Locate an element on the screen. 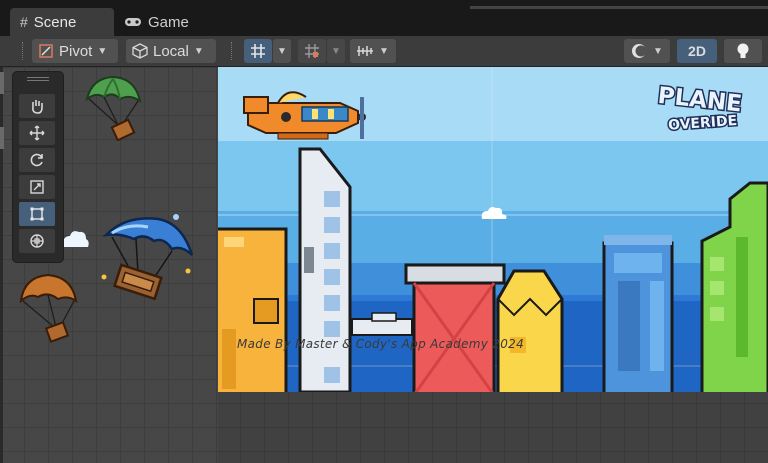 The image size is (768, 463). rect-tool-button is located at coordinates (37, 214).